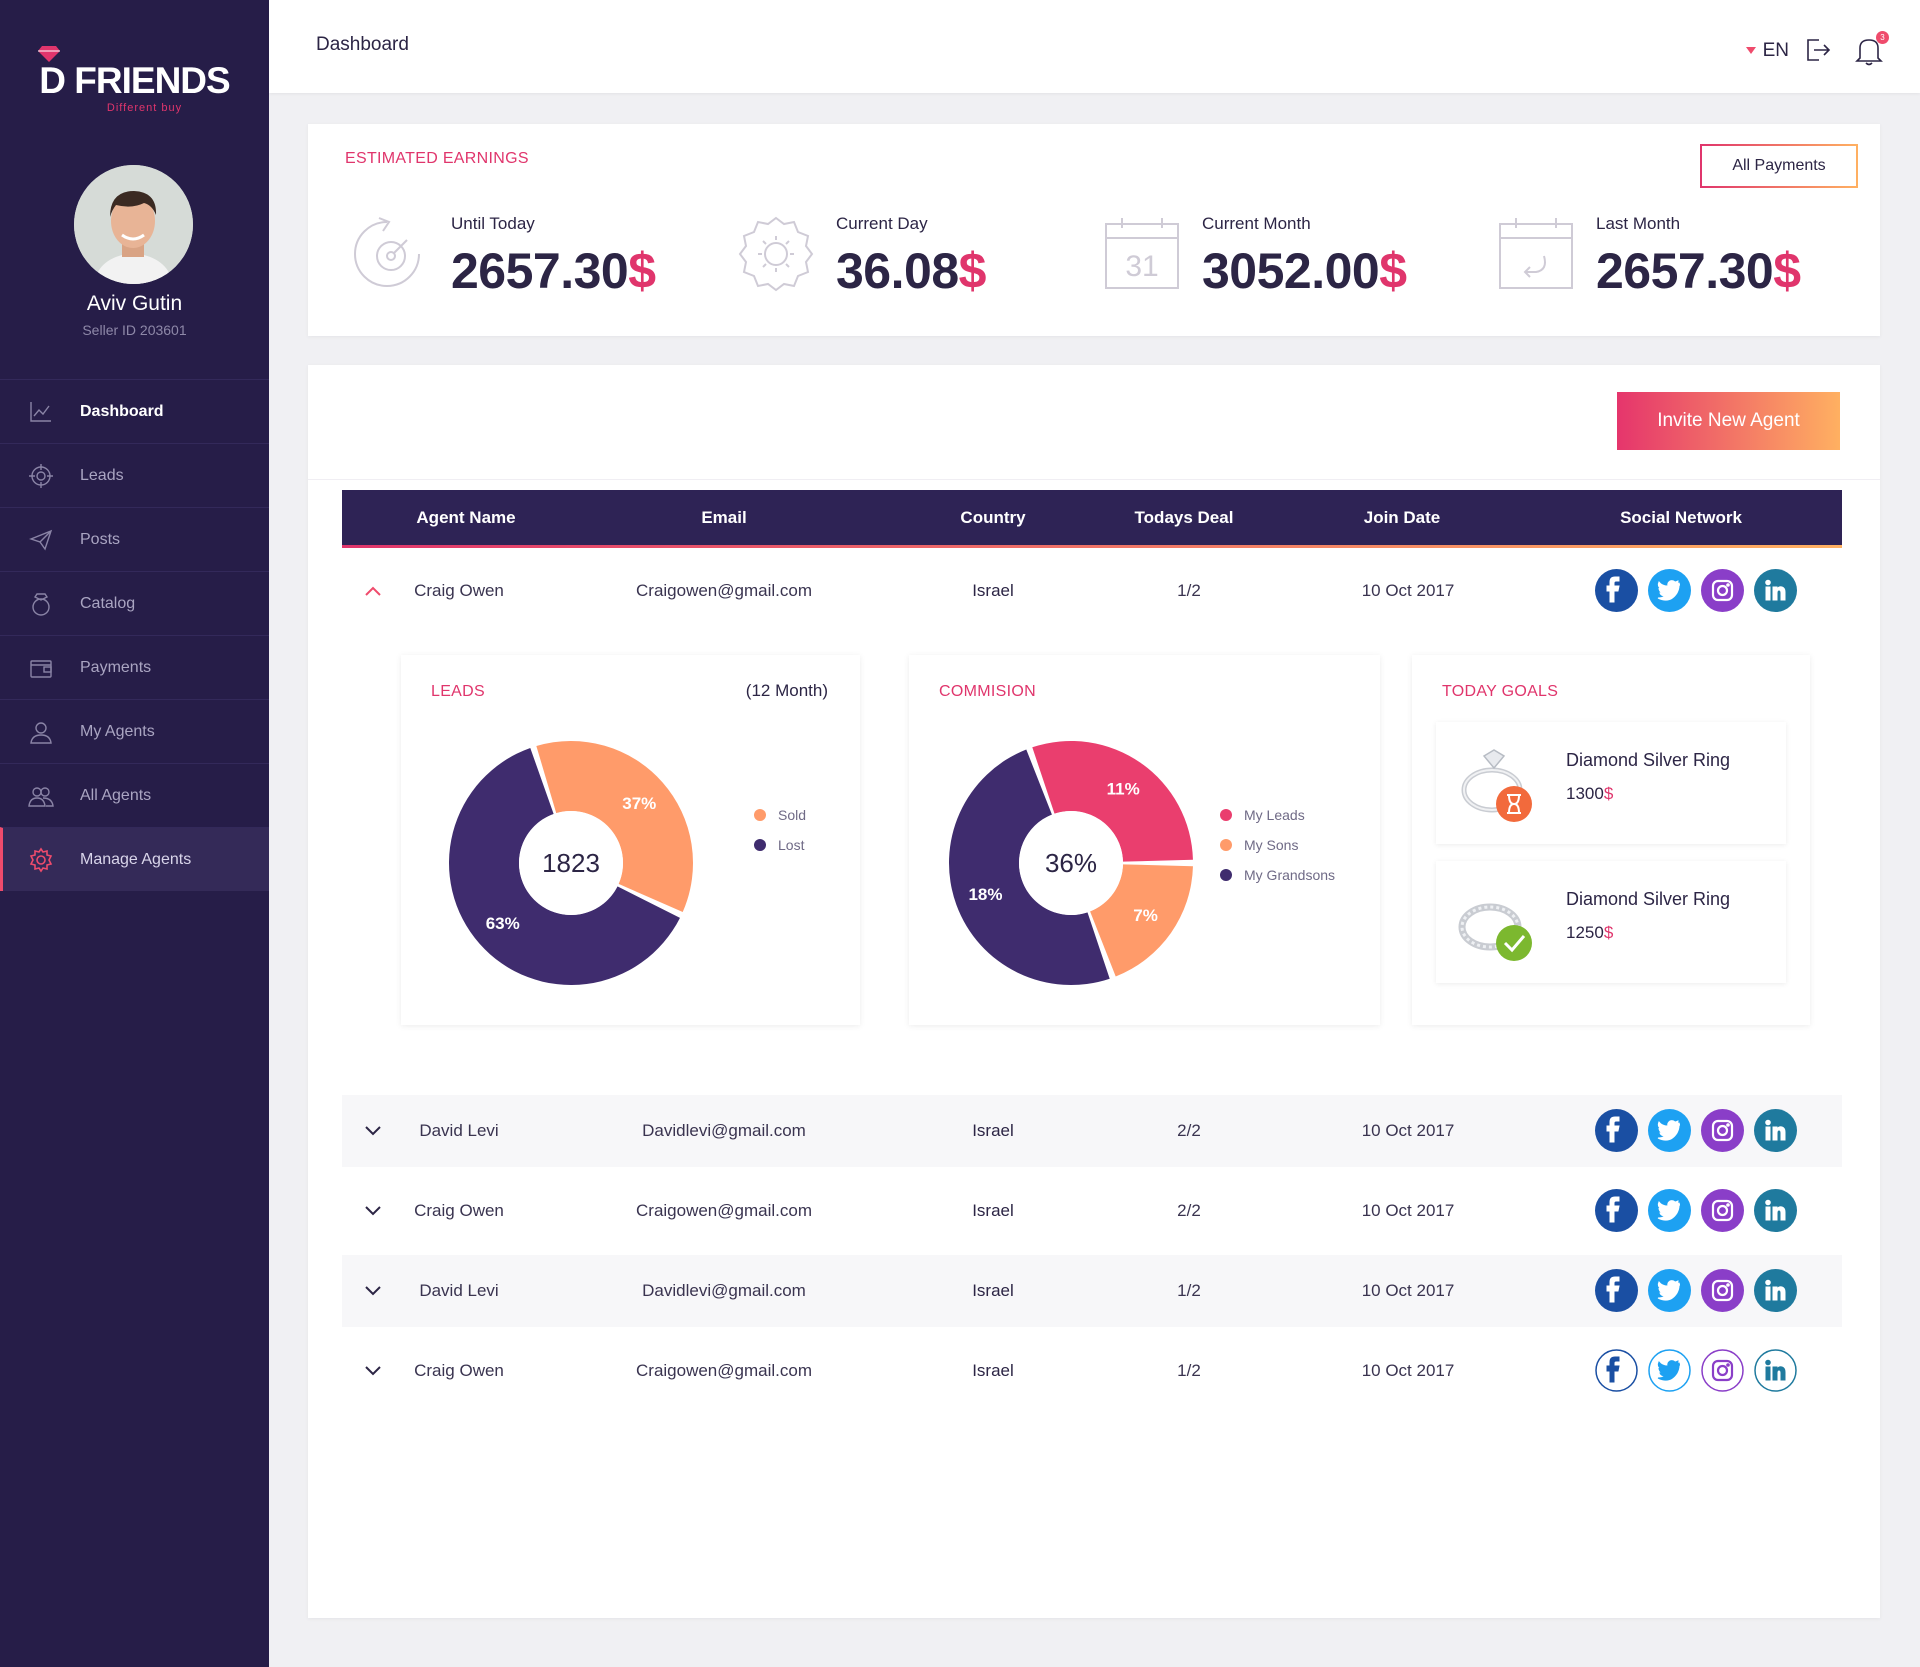 Image resolution: width=1920 pixels, height=1667 pixels. Describe the element at coordinates (134, 731) in the screenshot. I see `sidebar-item-my-agents: My Agents` at that location.